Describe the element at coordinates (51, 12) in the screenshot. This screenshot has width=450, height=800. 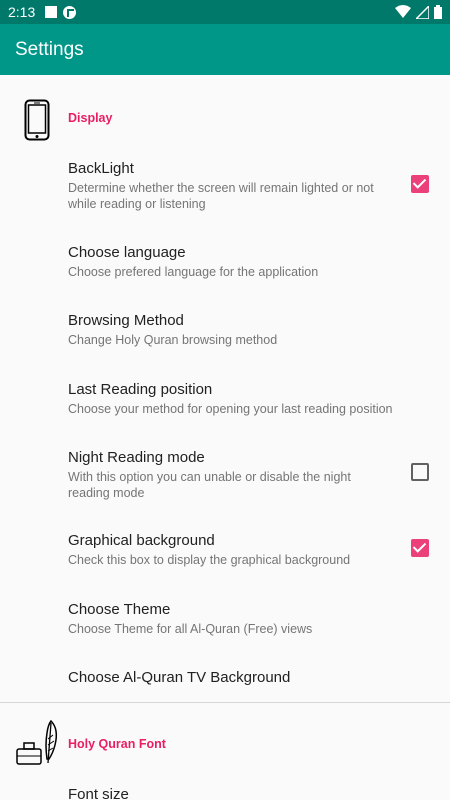
I see `notification-icon` at that location.